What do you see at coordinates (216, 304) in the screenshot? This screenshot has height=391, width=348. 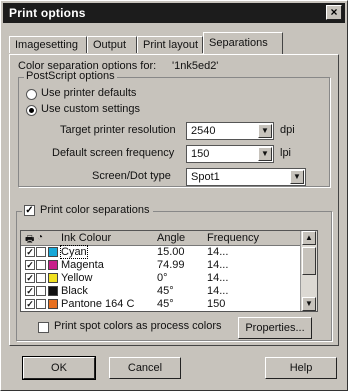 I see `ink-frequency: 150` at bounding box center [216, 304].